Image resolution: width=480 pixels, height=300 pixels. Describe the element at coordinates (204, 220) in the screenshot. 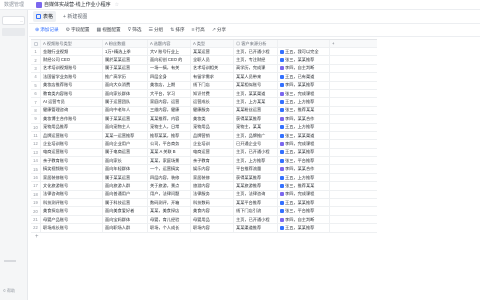

I see `table-row: 21 母婴产品账号 面向宝妈群体 母婴，育儿经验 母婴用品 主页，已开通小程 李四，自主判断` at that location.